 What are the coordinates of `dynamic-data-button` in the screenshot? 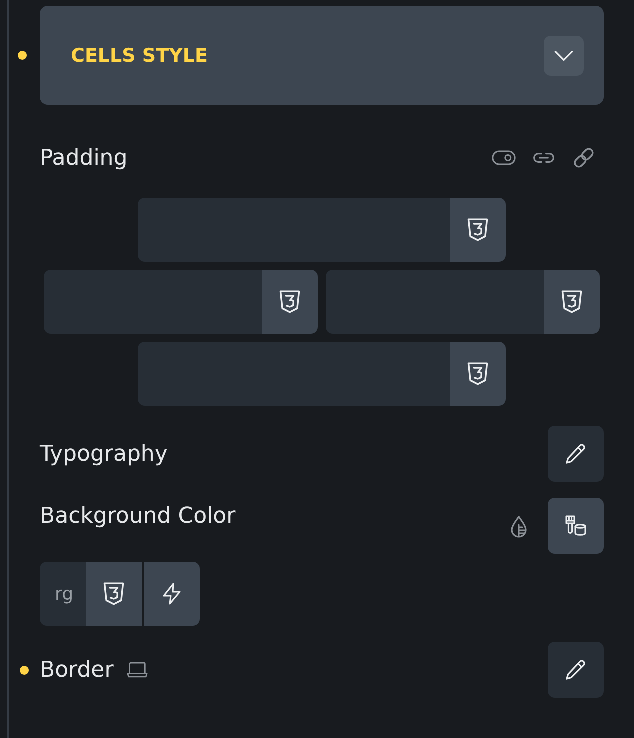 It's located at (172, 594).